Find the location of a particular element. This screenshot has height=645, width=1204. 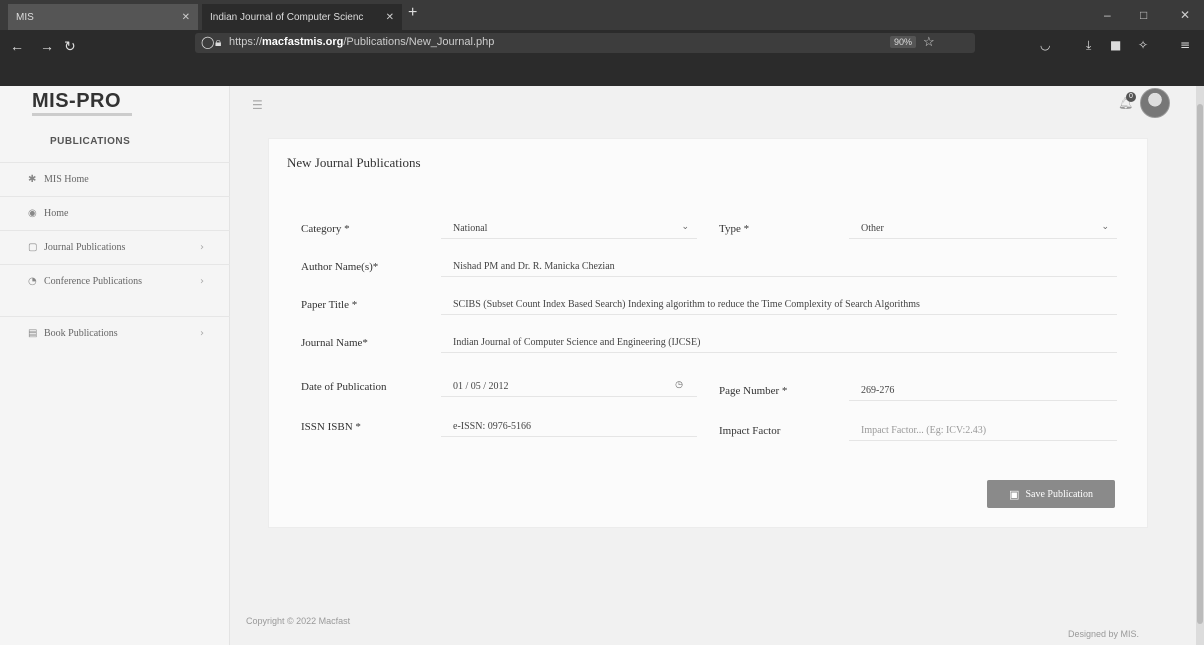

notification-badge: 0 is located at coordinates (1131, 97).